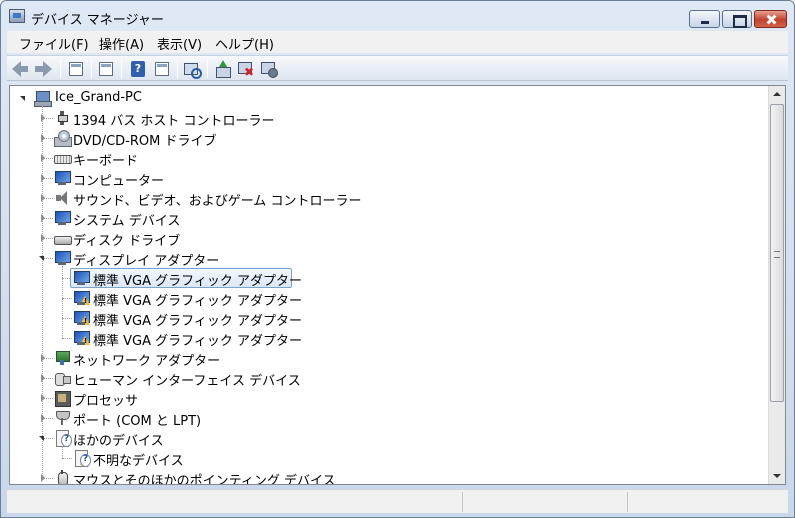 This screenshot has width=795, height=518. I want to click on network-adapter-icon, so click(62, 358).